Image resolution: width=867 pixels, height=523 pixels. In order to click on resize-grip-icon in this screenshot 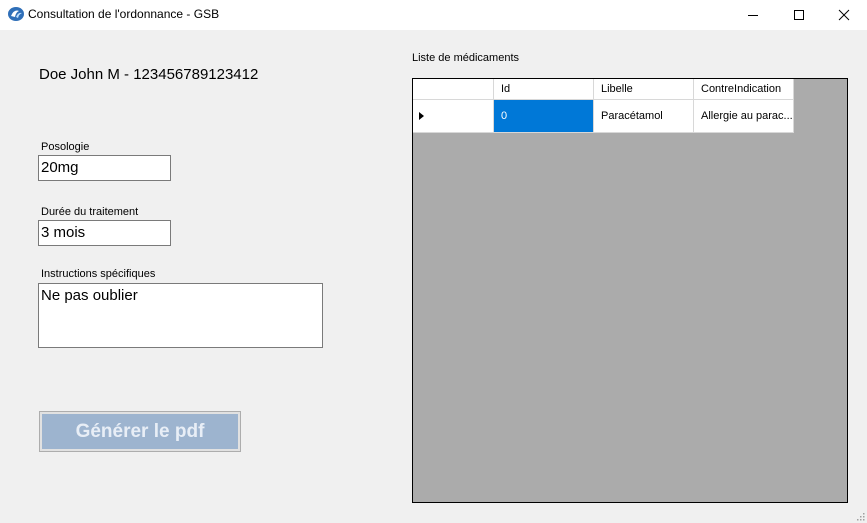, I will do `click(860, 516)`.